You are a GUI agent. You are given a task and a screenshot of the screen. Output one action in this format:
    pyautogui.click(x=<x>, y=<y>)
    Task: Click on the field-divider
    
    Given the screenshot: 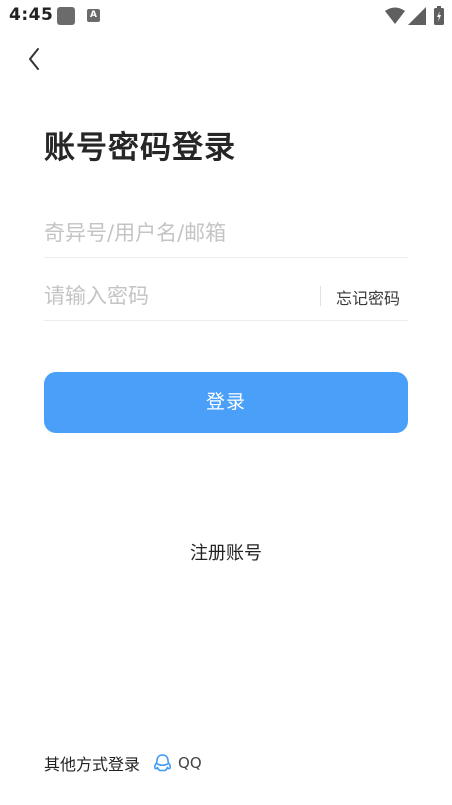 What is the action you would take?
    pyautogui.click(x=320, y=296)
    